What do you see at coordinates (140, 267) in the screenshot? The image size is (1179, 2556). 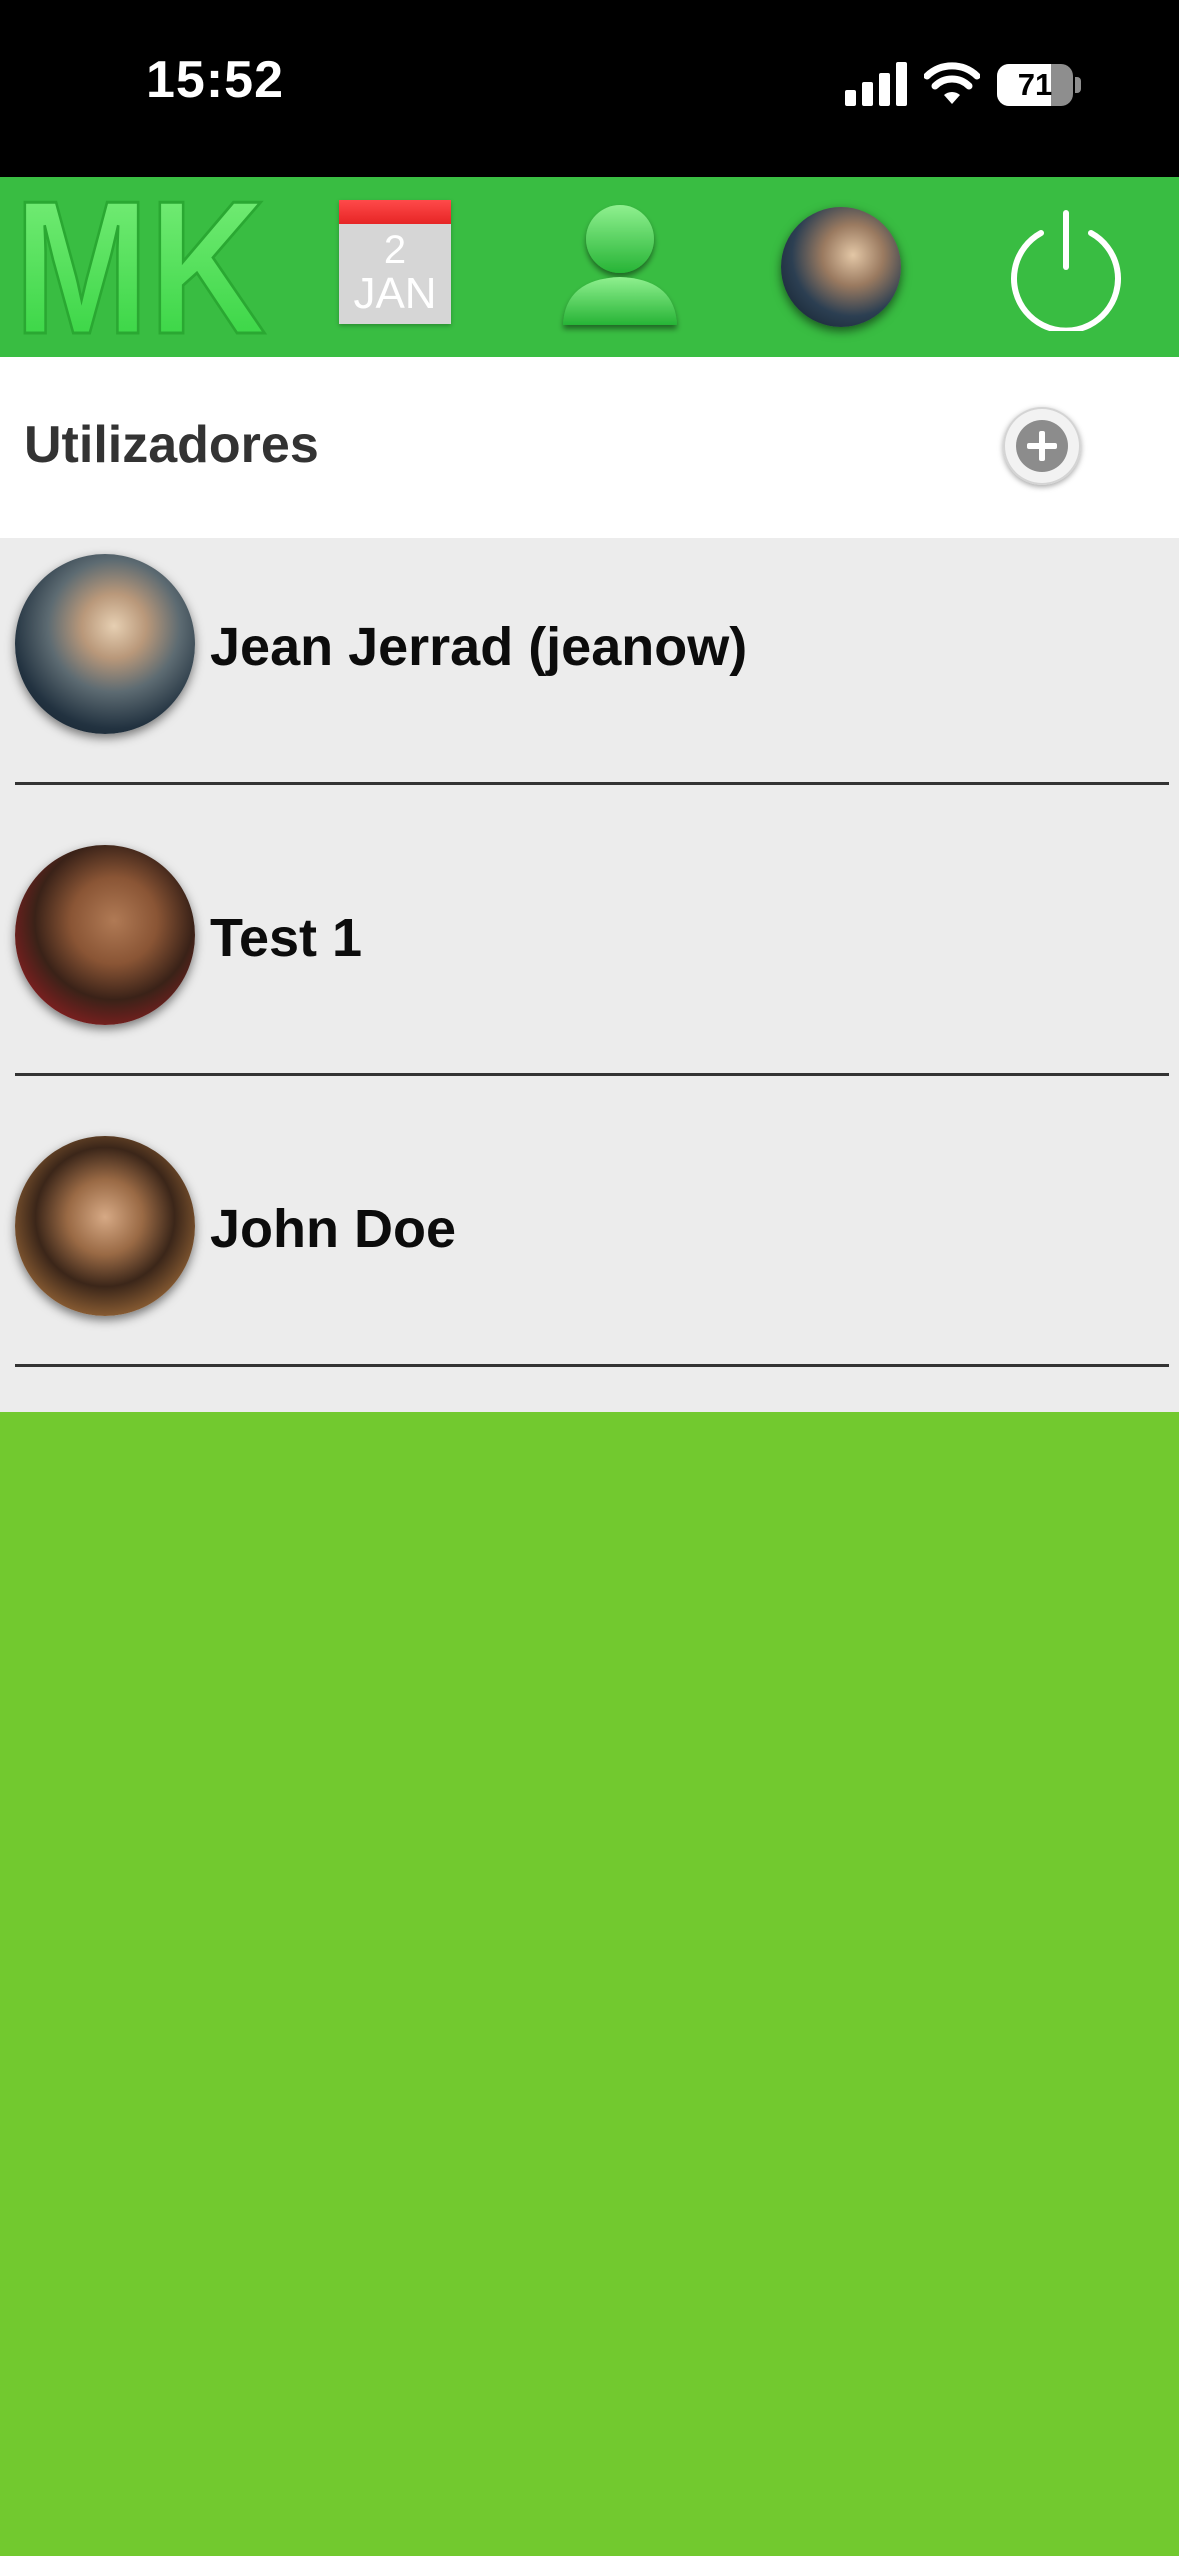 I see `logo-text: MK` at bounding box center [140, 267].